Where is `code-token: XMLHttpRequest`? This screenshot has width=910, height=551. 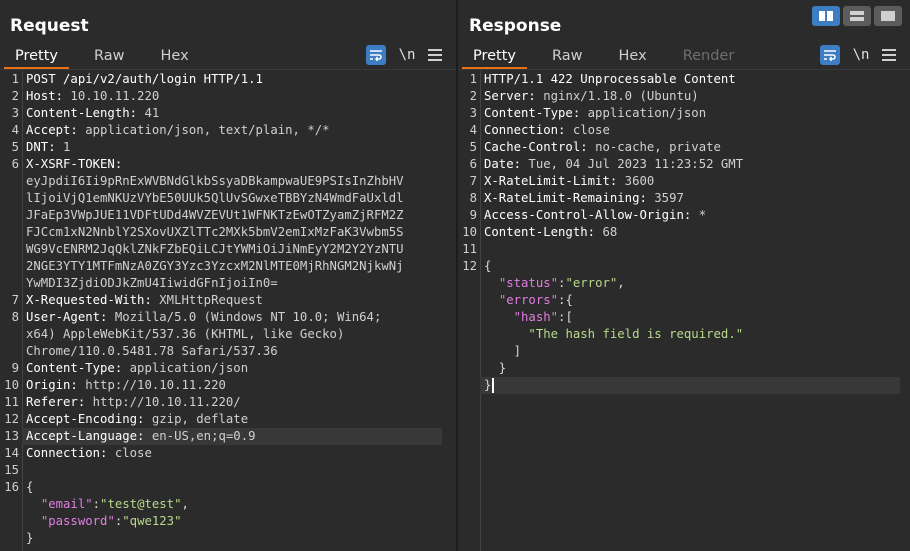 code-token: XMLHttpRequest is located at coordinates (211, 300).